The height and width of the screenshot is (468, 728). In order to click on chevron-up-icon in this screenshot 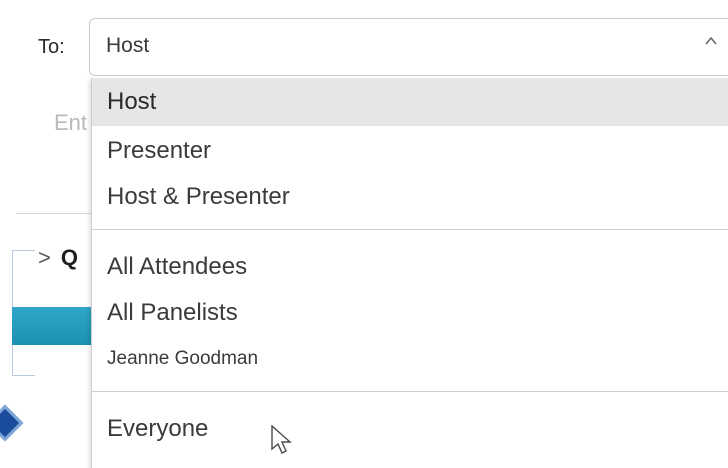, I will do `click(711, 43)`.